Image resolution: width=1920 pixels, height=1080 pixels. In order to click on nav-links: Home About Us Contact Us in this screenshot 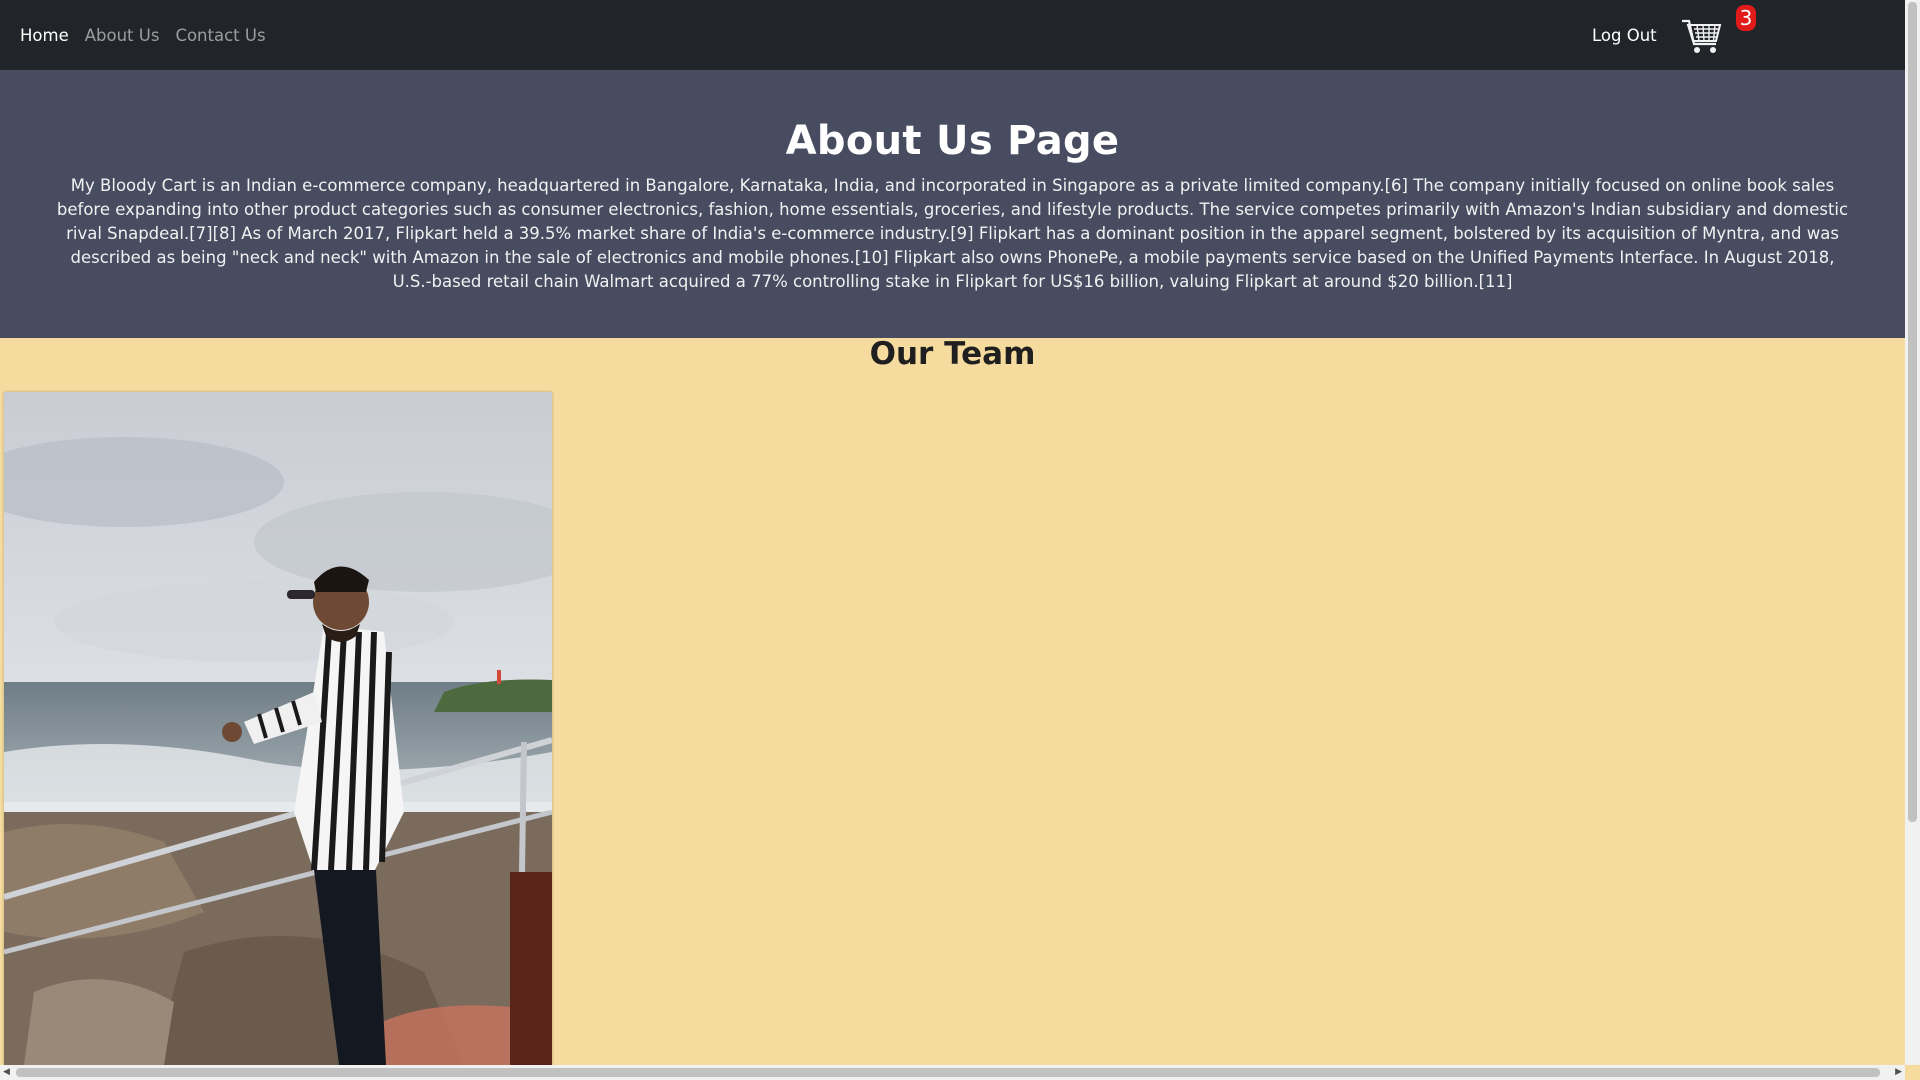, I will do `click(143, 35)`.